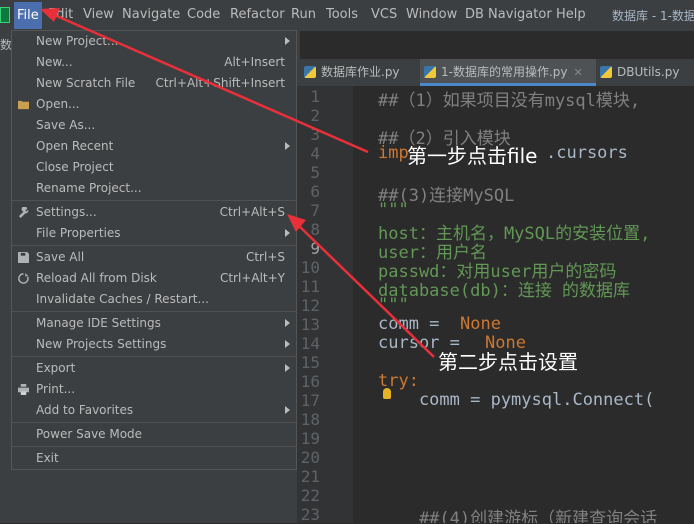 The width and height of the screenshot is (694, 524). Describe the element at coordinates (210, 83) in the screenshot. I see `arrow-to-file-line` at that location.